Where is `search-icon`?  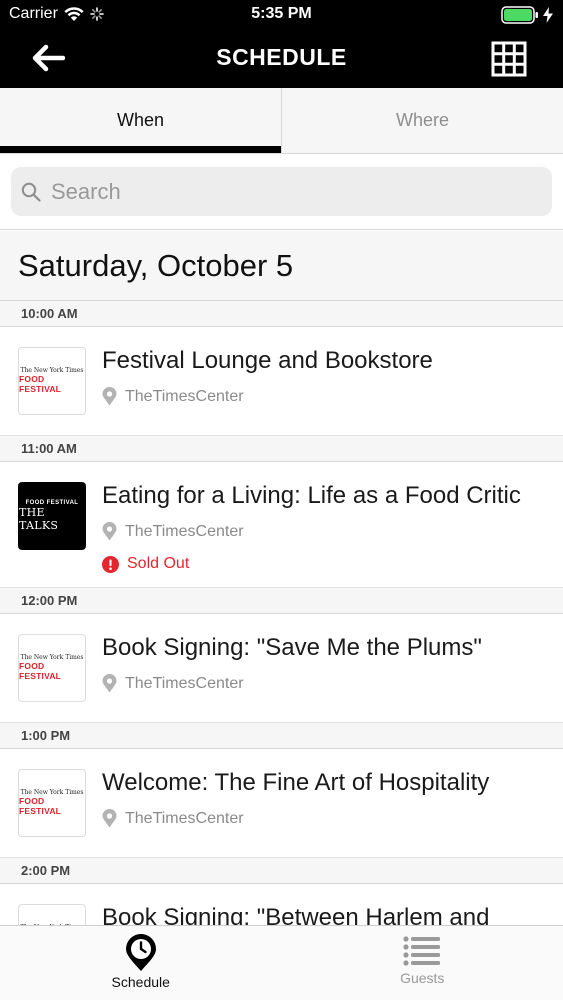
search-icon is located at coordinates (31, 192).